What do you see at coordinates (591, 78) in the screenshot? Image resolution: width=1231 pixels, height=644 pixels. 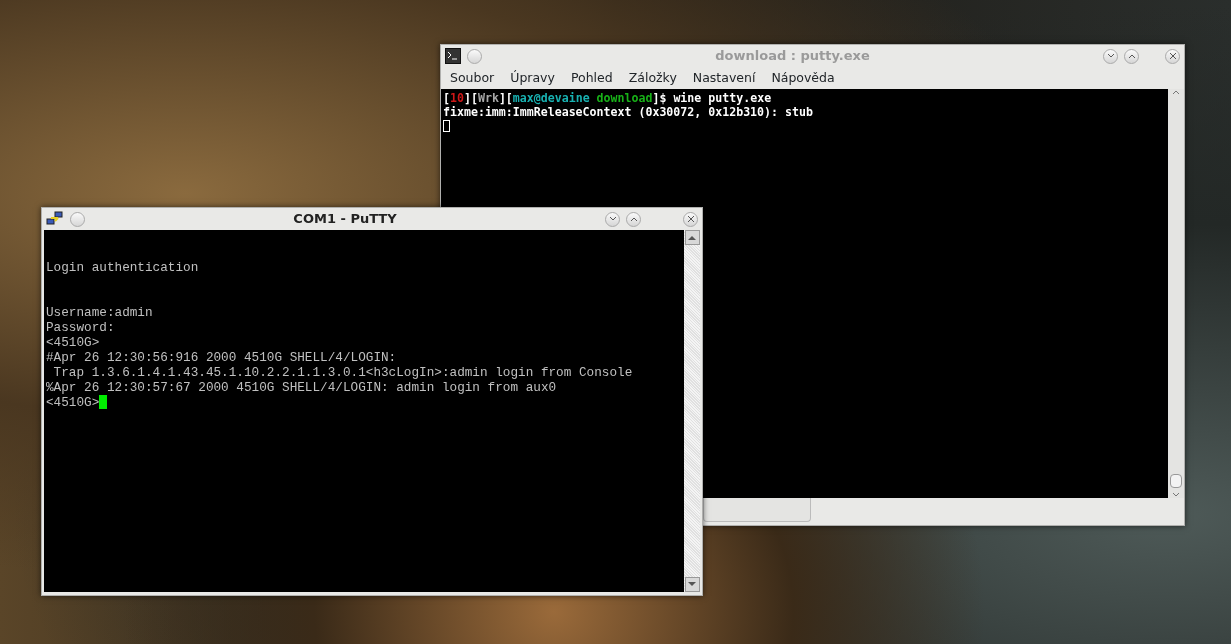 I see `menu-item: Pohled` at bounding box center [591, 78].